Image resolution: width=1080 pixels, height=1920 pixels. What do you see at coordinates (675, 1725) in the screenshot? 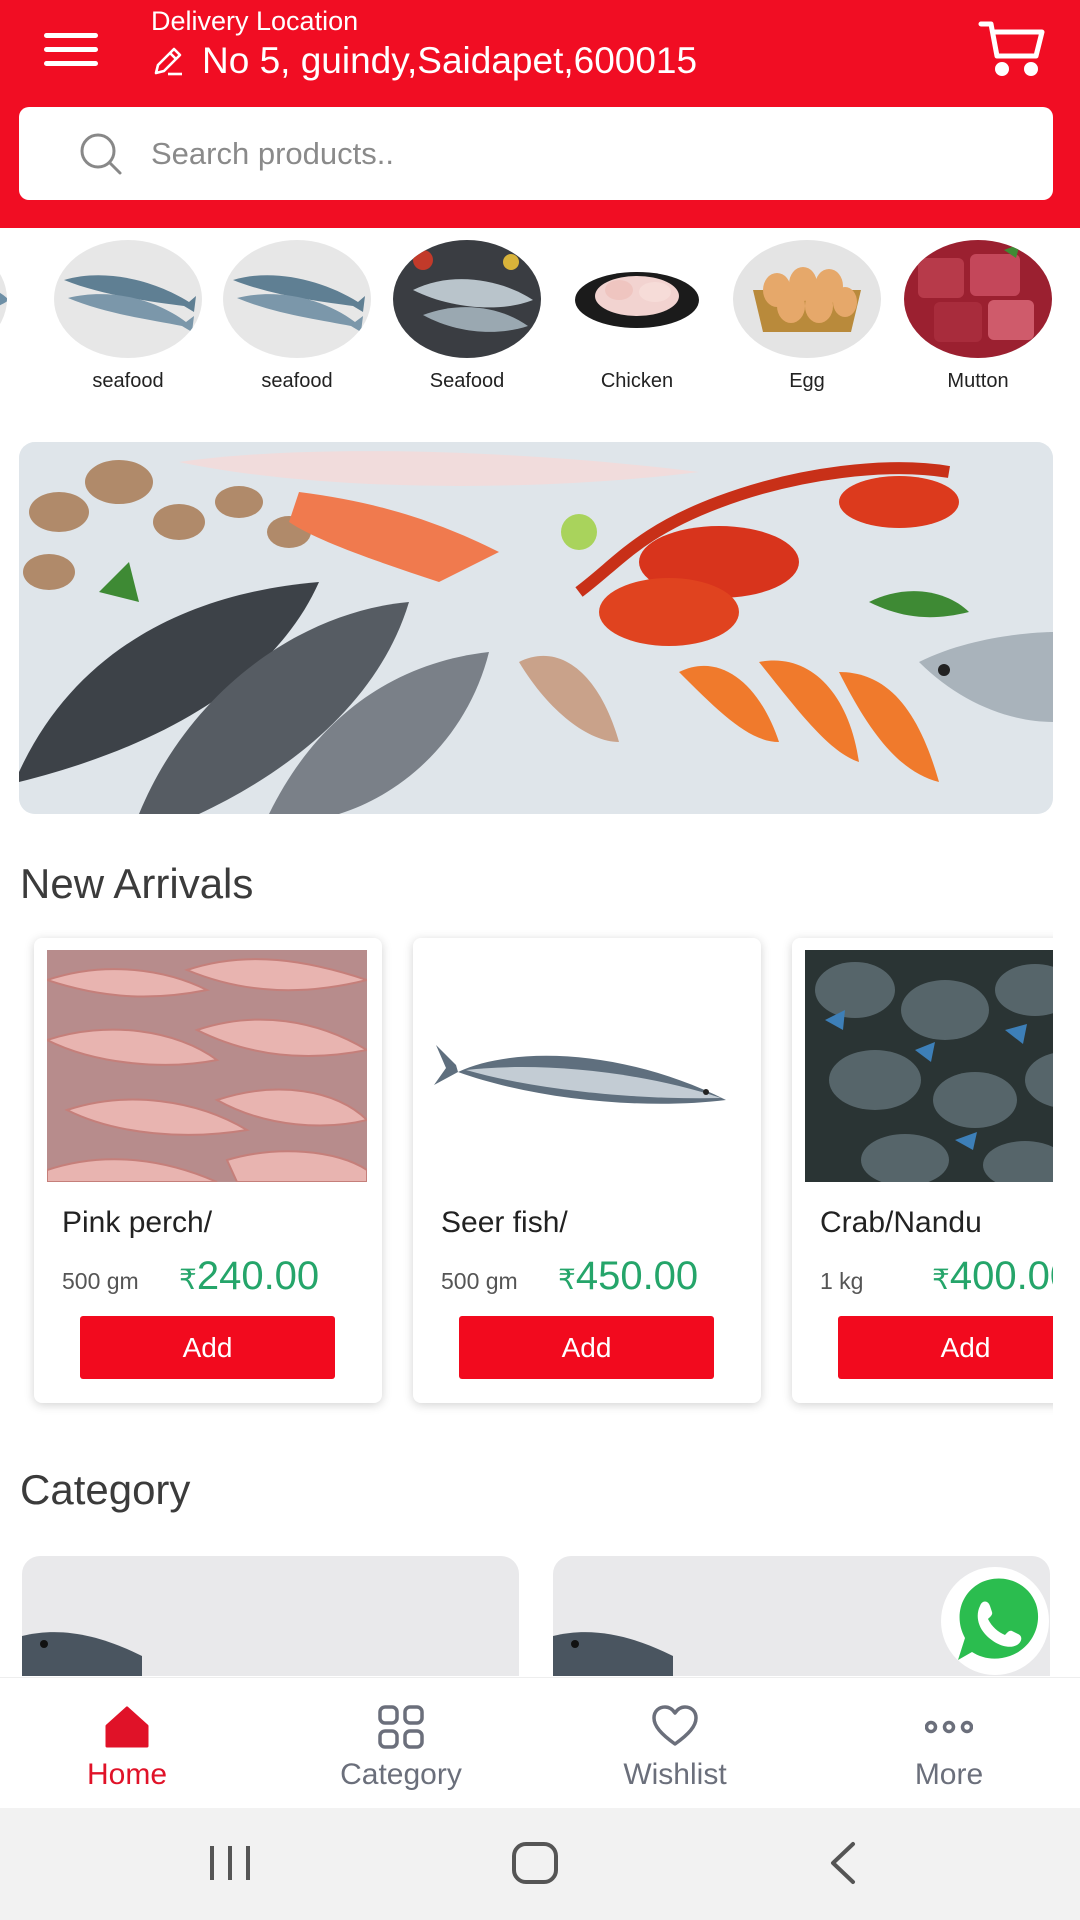
I see `heart-icon` at bounding box center [675, 1725].